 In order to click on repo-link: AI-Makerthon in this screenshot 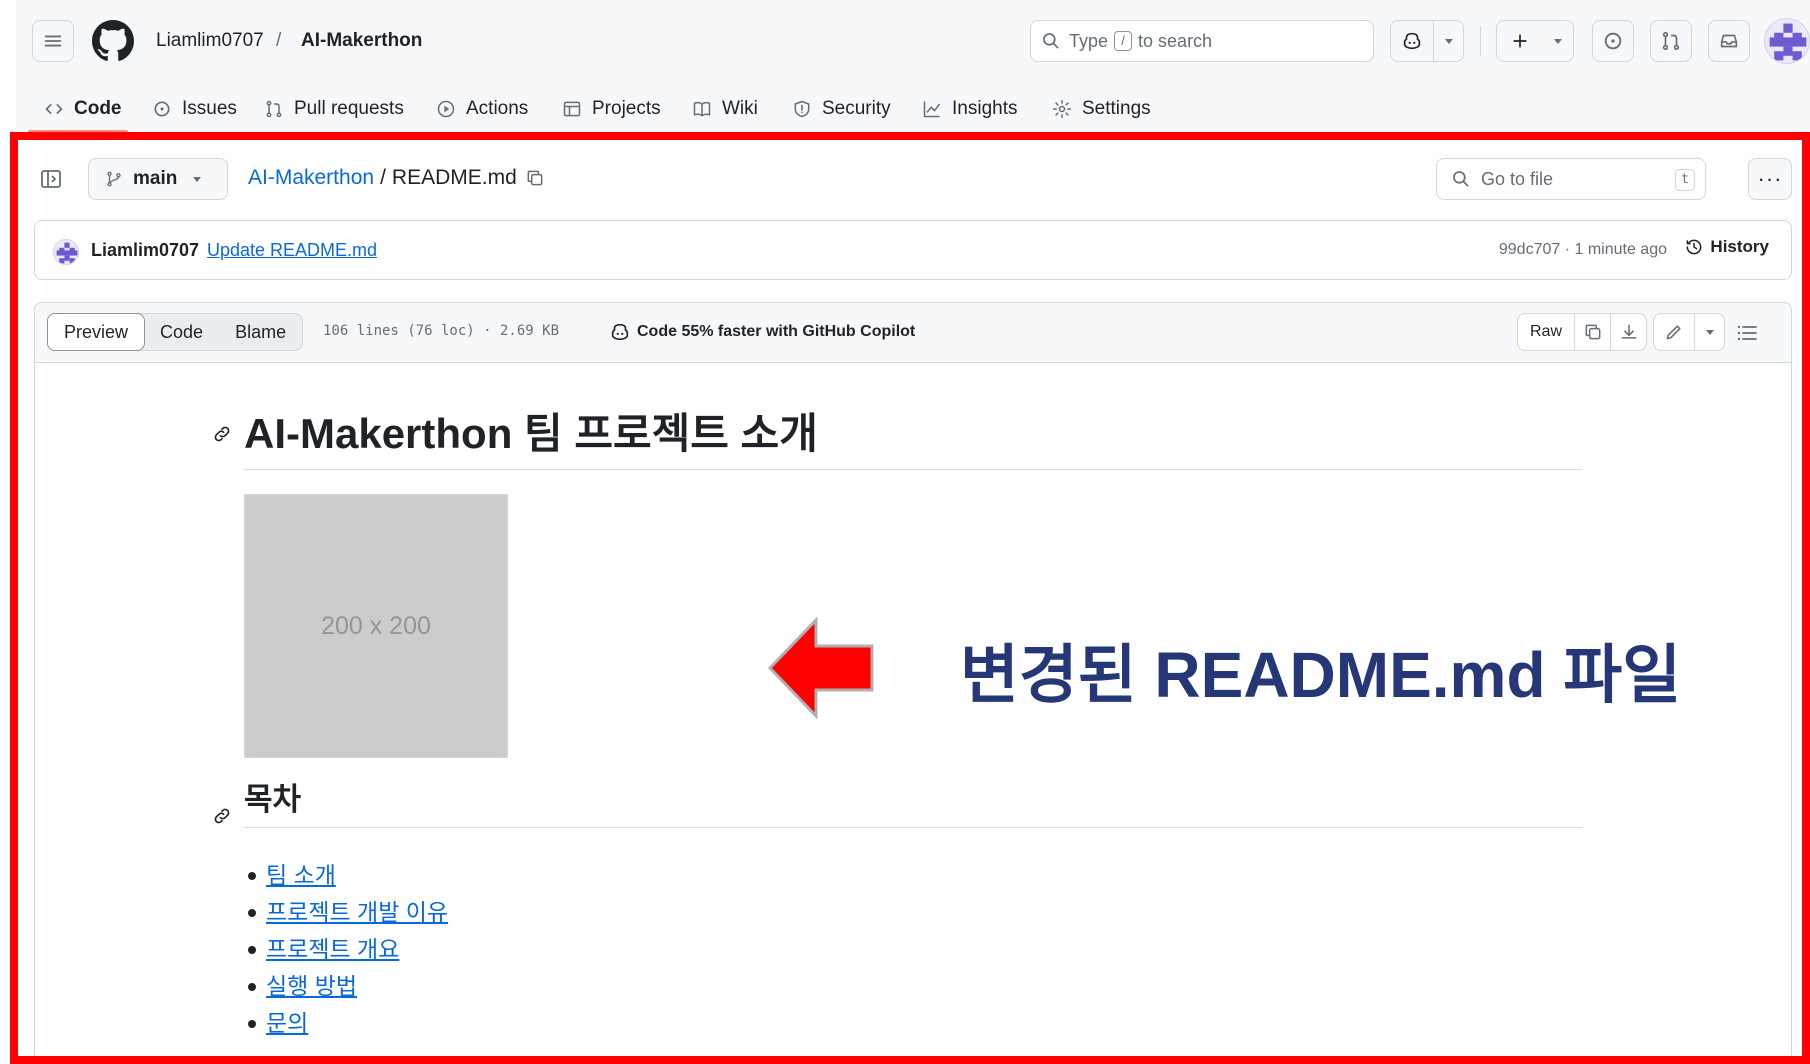, I will do `click(361, 41)`.